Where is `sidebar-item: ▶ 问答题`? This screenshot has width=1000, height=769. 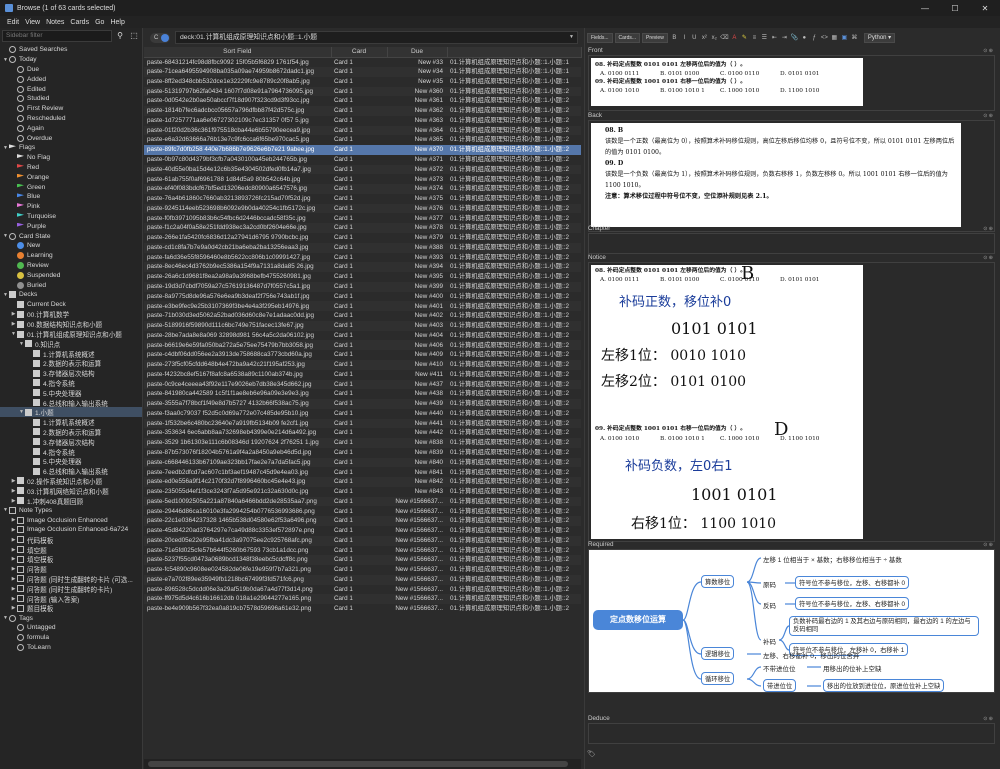
sidebar-item: ▶ 问答题 is located at coordinates (71, 569).